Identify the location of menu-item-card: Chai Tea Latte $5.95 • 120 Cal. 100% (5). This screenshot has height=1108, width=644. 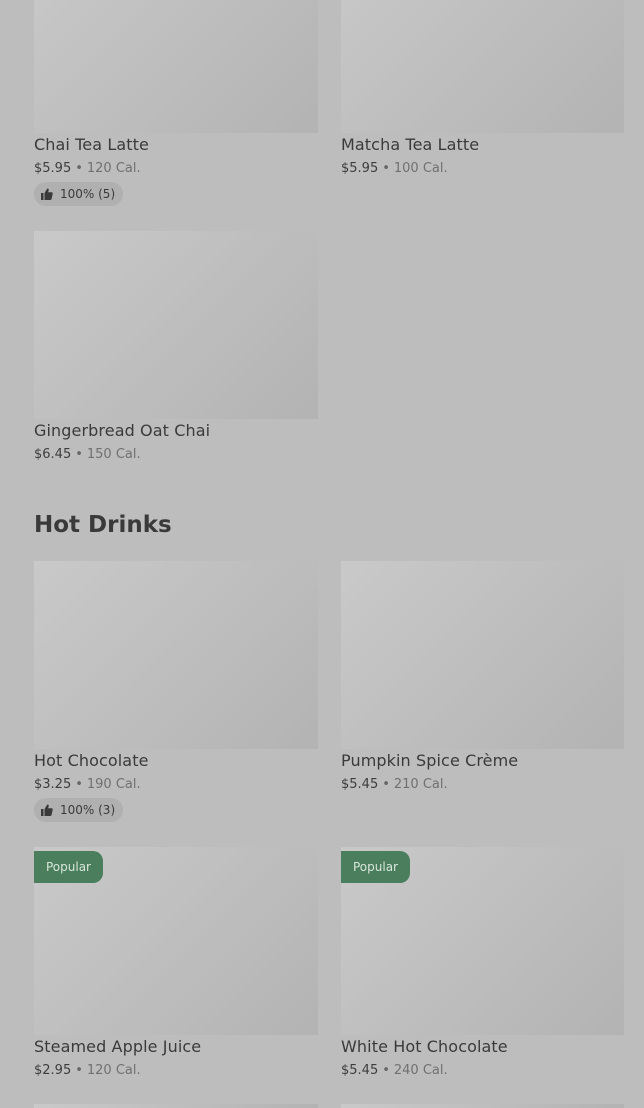
(176, 105).